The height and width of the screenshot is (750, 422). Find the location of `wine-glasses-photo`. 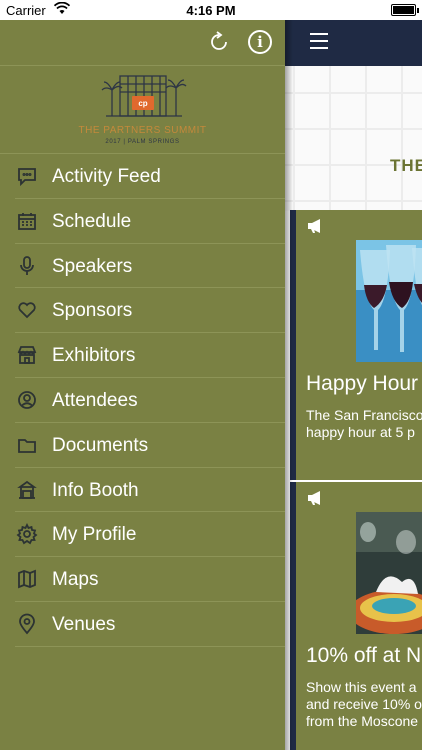

wine-glasses-photo is located at coordinates (389, 301).